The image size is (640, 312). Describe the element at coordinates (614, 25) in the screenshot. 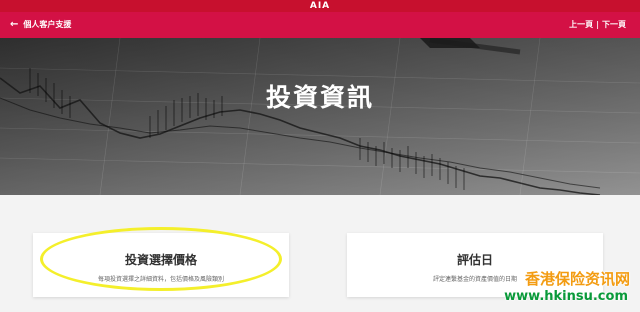

I see `next-page-link: 下一頁` at that location.